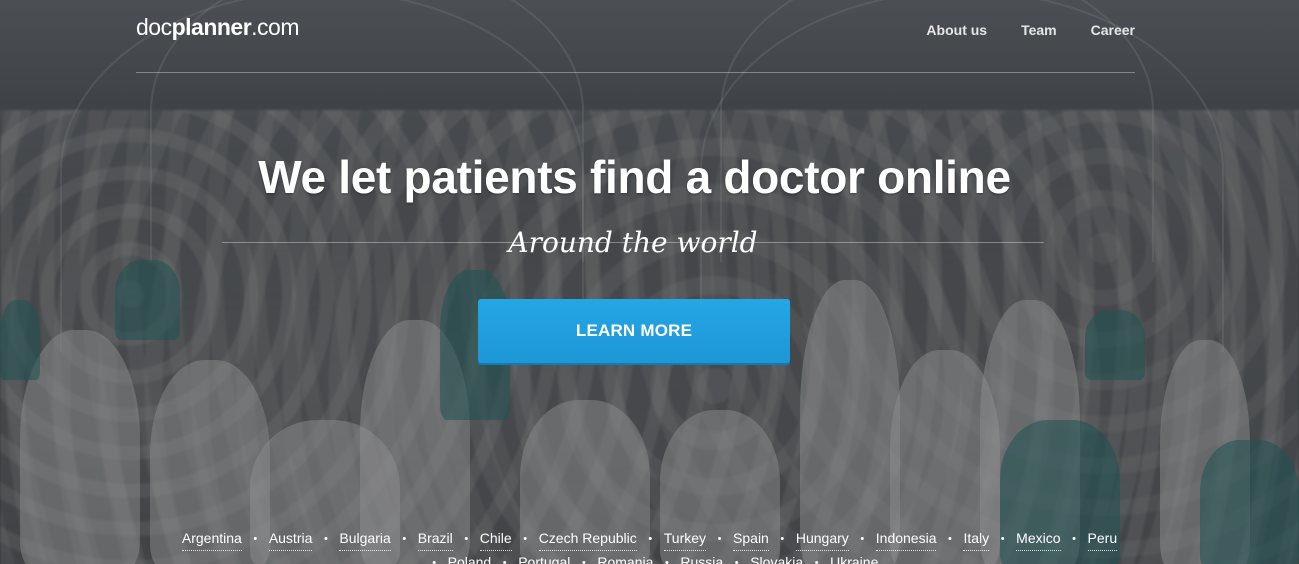 The image size is (1299, 564). I want to click on country-ukraine: Ukraine, so click(854, 557).